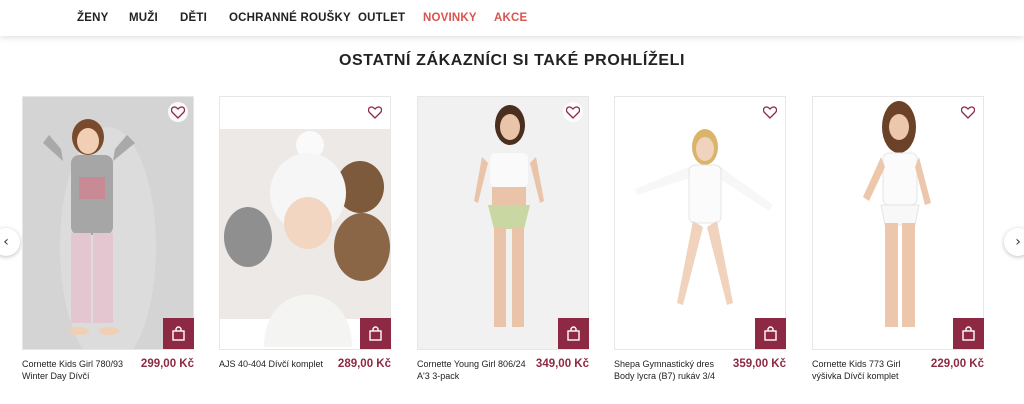 The width and height of the screenshot is (1024, 404). I want to click on nav-item-akce: AKCE, so click(510, 18).